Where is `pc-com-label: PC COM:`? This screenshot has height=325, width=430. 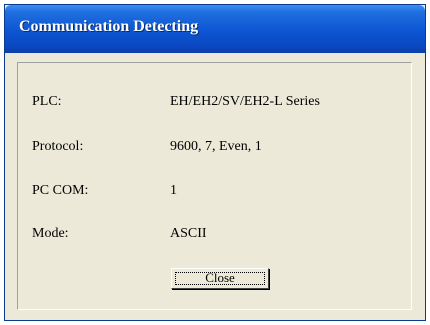
pc-com-label: PC COM: is located at coordinates (60, 190).